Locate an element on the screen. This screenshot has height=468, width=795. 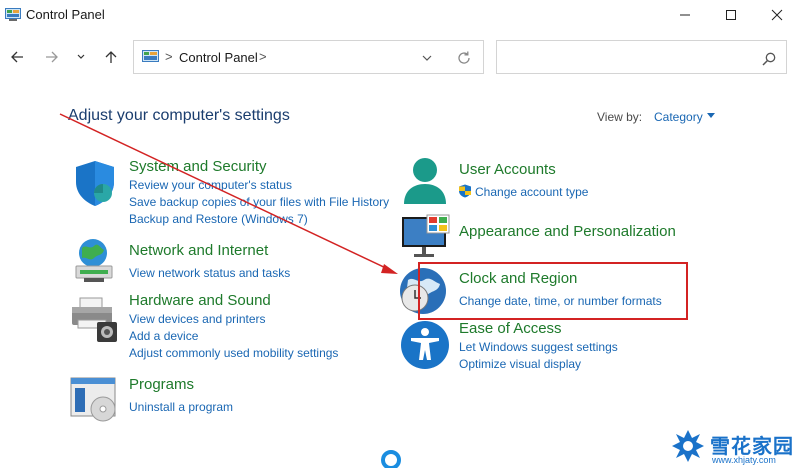
category-system-and-security: System and Security is located at coordinates (198, 166).